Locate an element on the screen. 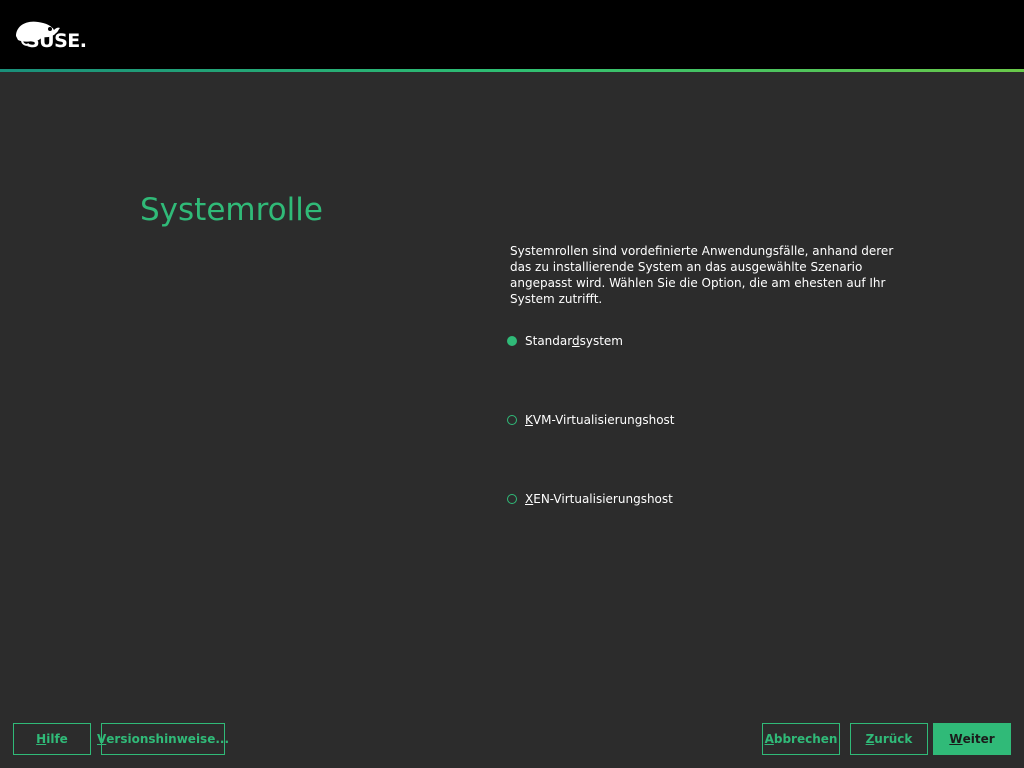 This screenshot has height=768, width=1024. role-option-standard: Standardsystem is located at coordinates (565, 341).